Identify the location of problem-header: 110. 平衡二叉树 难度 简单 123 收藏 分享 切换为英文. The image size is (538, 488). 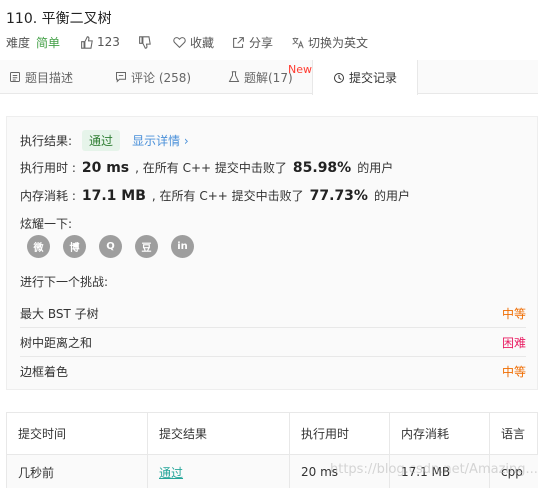
(269, 30).